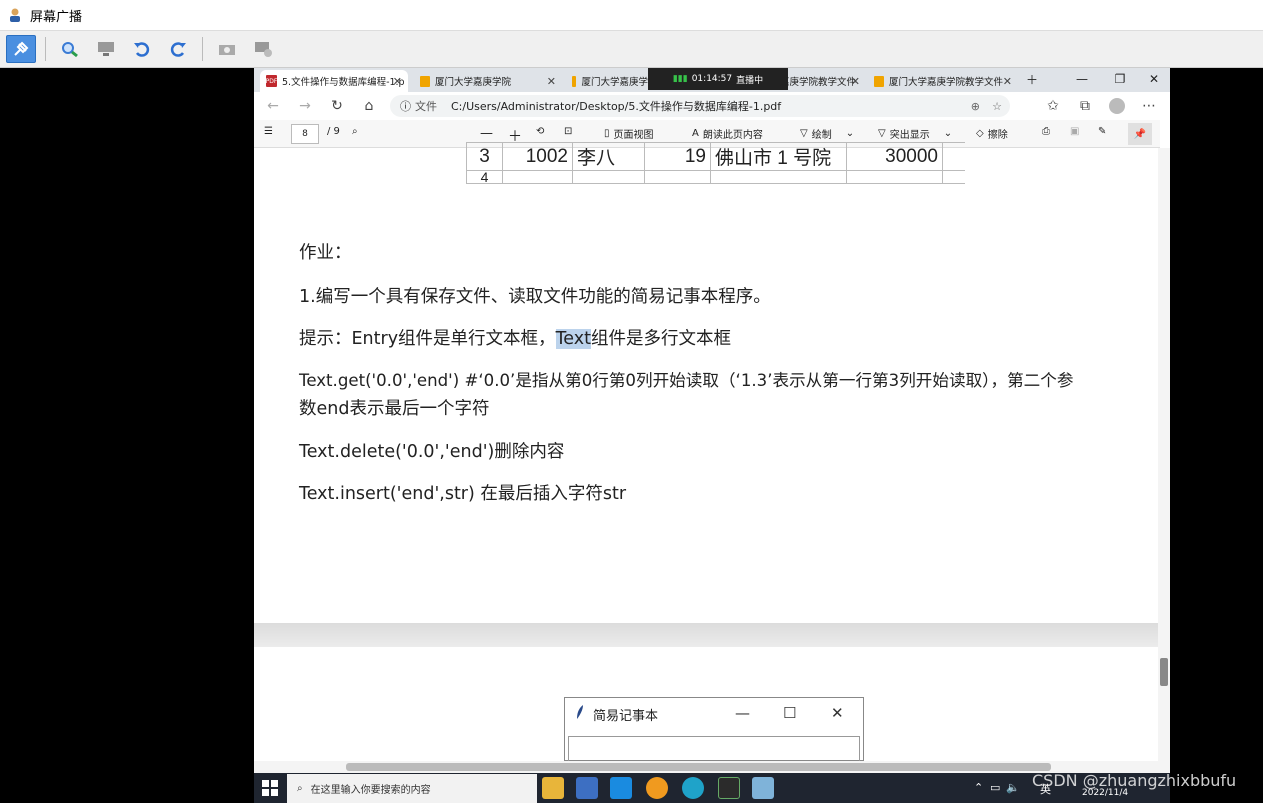 The width and height of the screenshot is (1263, 803). I want to click on maximize-icon: ☐, so click(790, 713).